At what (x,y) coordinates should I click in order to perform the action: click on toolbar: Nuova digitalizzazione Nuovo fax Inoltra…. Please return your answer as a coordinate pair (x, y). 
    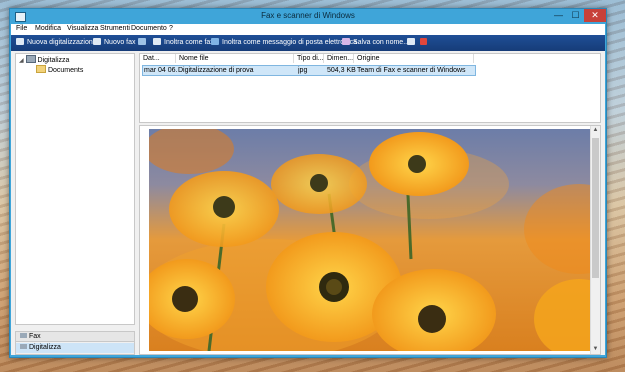
    Looking at the image, I should click on (308, 43).